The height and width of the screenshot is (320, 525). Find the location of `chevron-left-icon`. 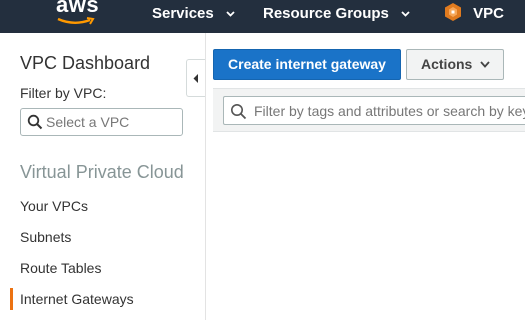

chevron-left-icon is located at coordinates (195, 78).